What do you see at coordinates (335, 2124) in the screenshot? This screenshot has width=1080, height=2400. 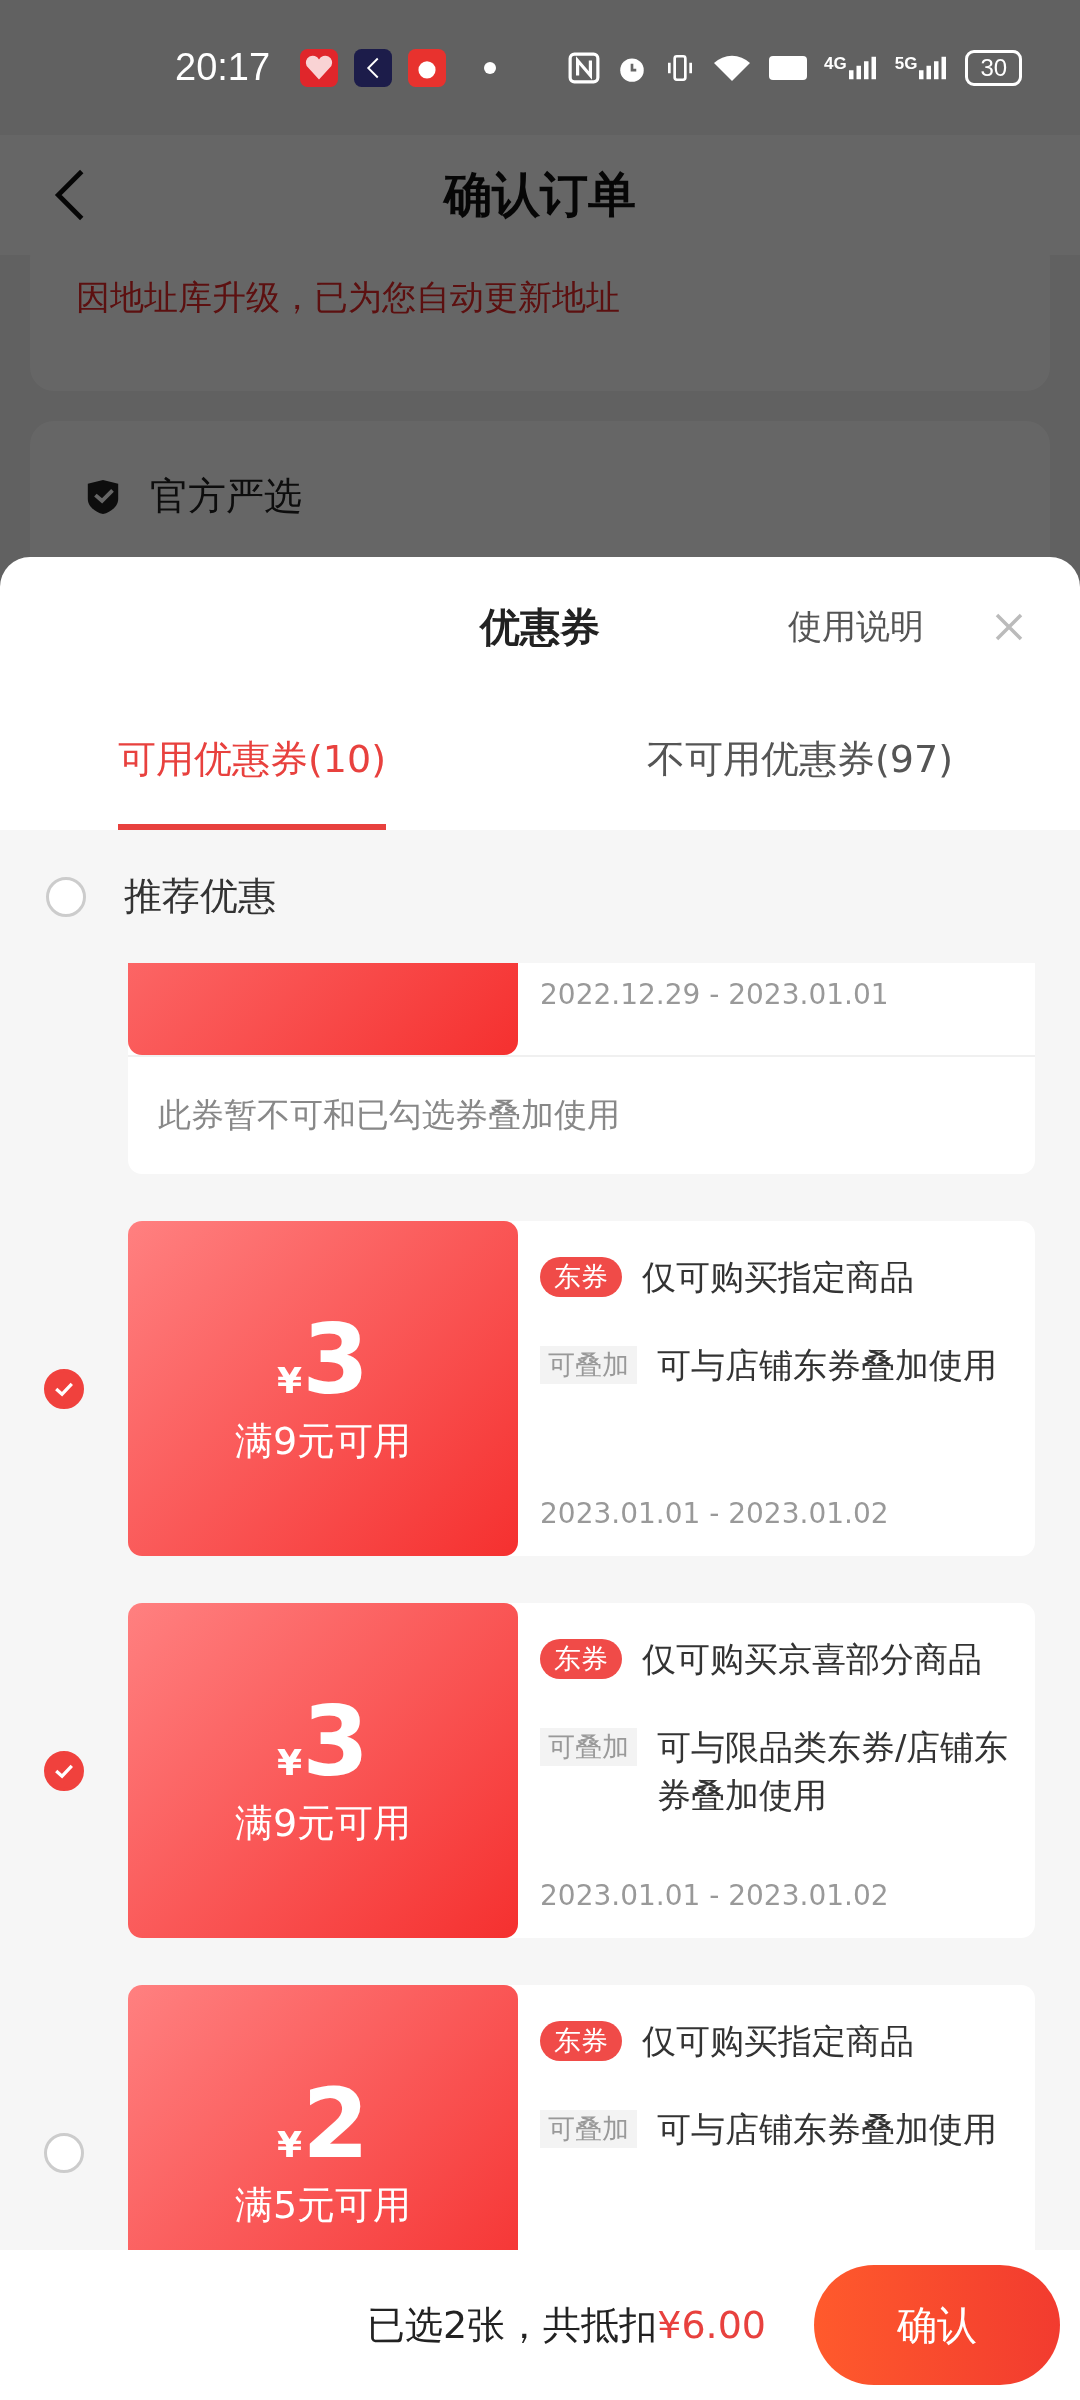 I see `coupon-amount: 2` at bounding box center [335, 2124].